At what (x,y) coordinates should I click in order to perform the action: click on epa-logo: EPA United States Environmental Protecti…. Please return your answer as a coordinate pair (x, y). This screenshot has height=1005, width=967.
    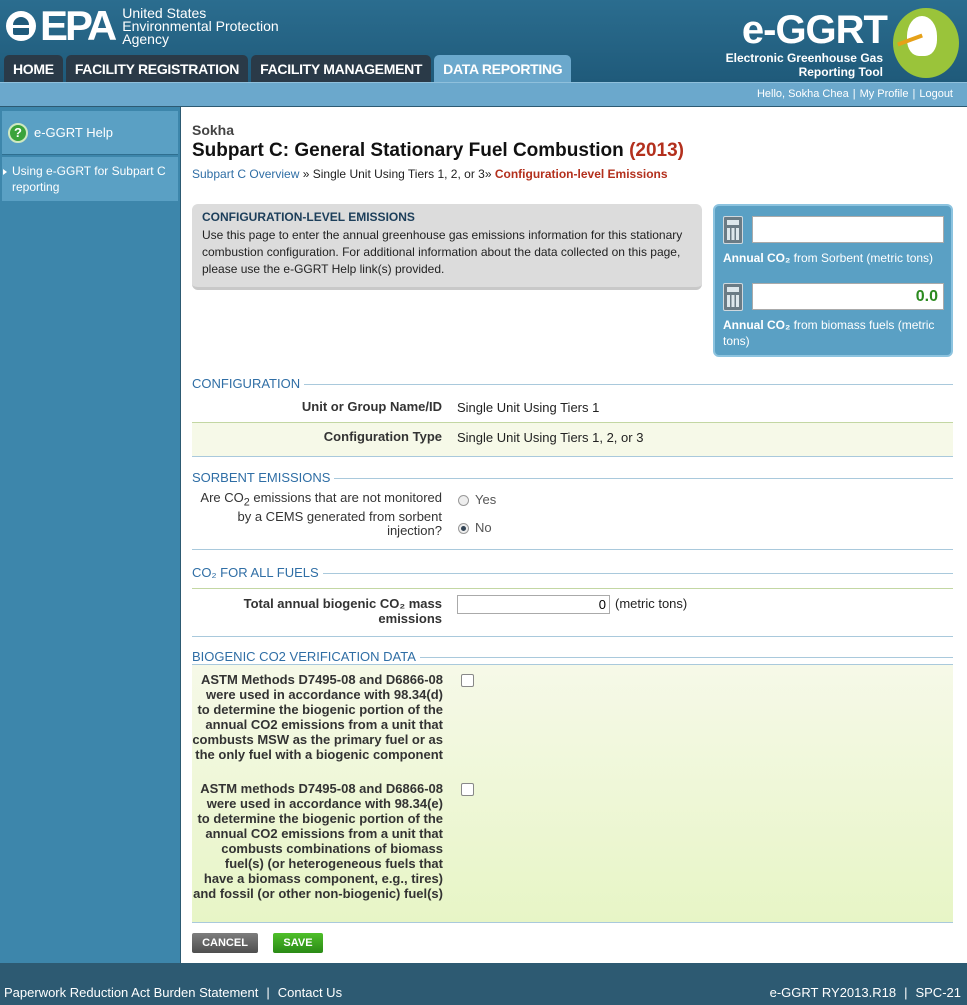
    Looking at the image, I should click on (142, 25).